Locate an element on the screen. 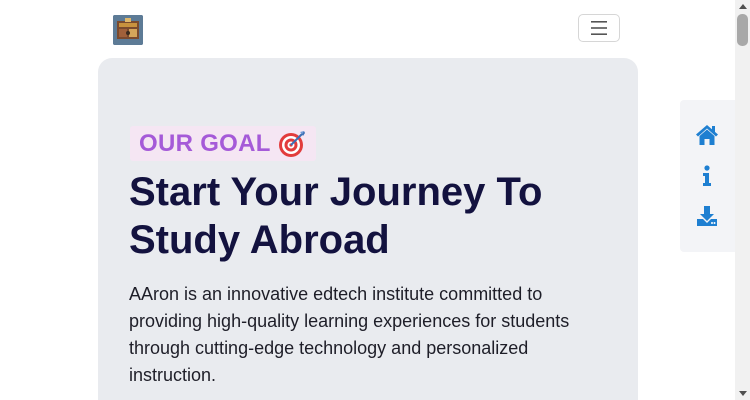  logo is located at coordinates (128, 30).